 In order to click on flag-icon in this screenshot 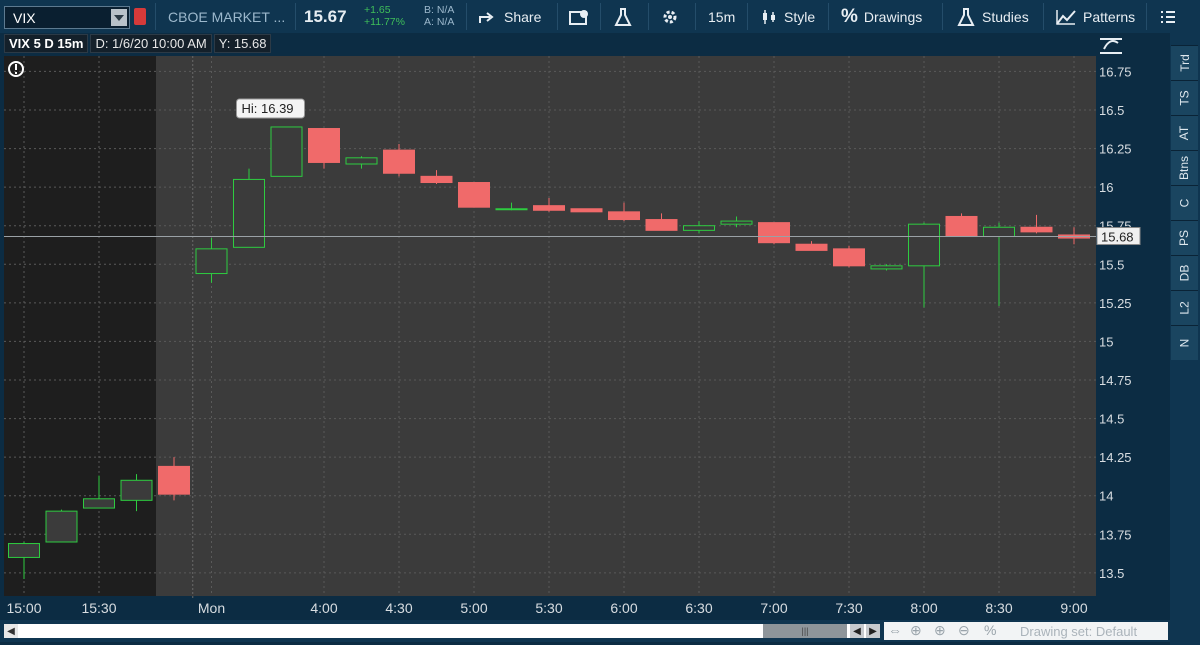, I will do `click(140, 16)`.